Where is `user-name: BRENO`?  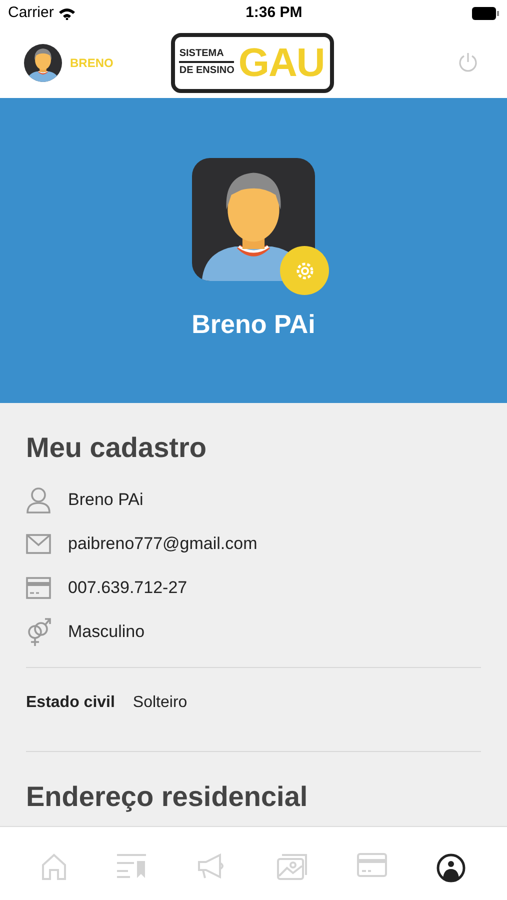 user-name: BRENO is located at coordinates (92, 63).